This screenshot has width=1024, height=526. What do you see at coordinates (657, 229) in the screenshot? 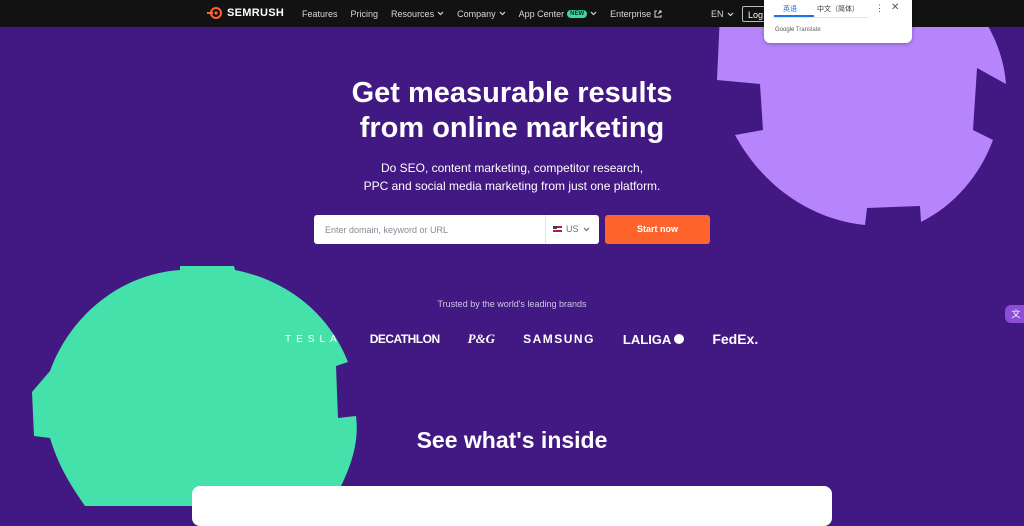
I see `start-now-button: Start now` at bounding box center [657, 229].